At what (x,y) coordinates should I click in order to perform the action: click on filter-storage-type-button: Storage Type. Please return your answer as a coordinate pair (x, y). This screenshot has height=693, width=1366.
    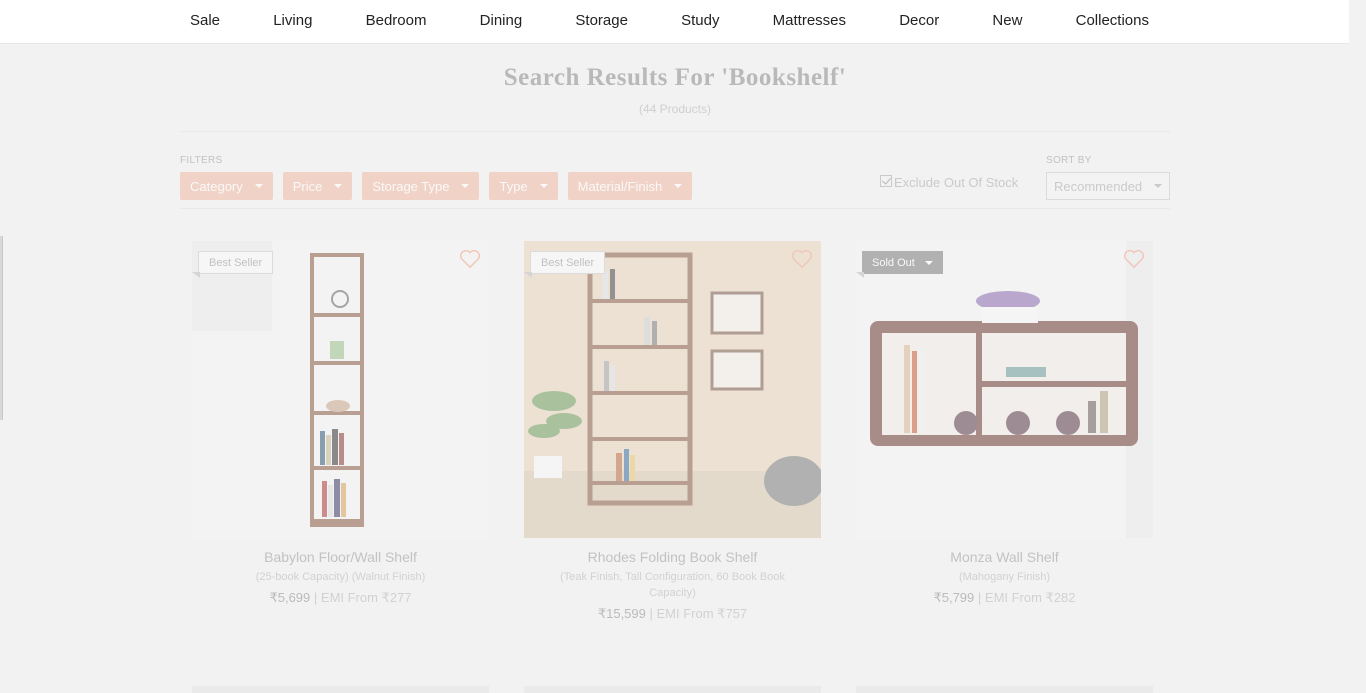
    Looking at the image, I should click on (421, 186).